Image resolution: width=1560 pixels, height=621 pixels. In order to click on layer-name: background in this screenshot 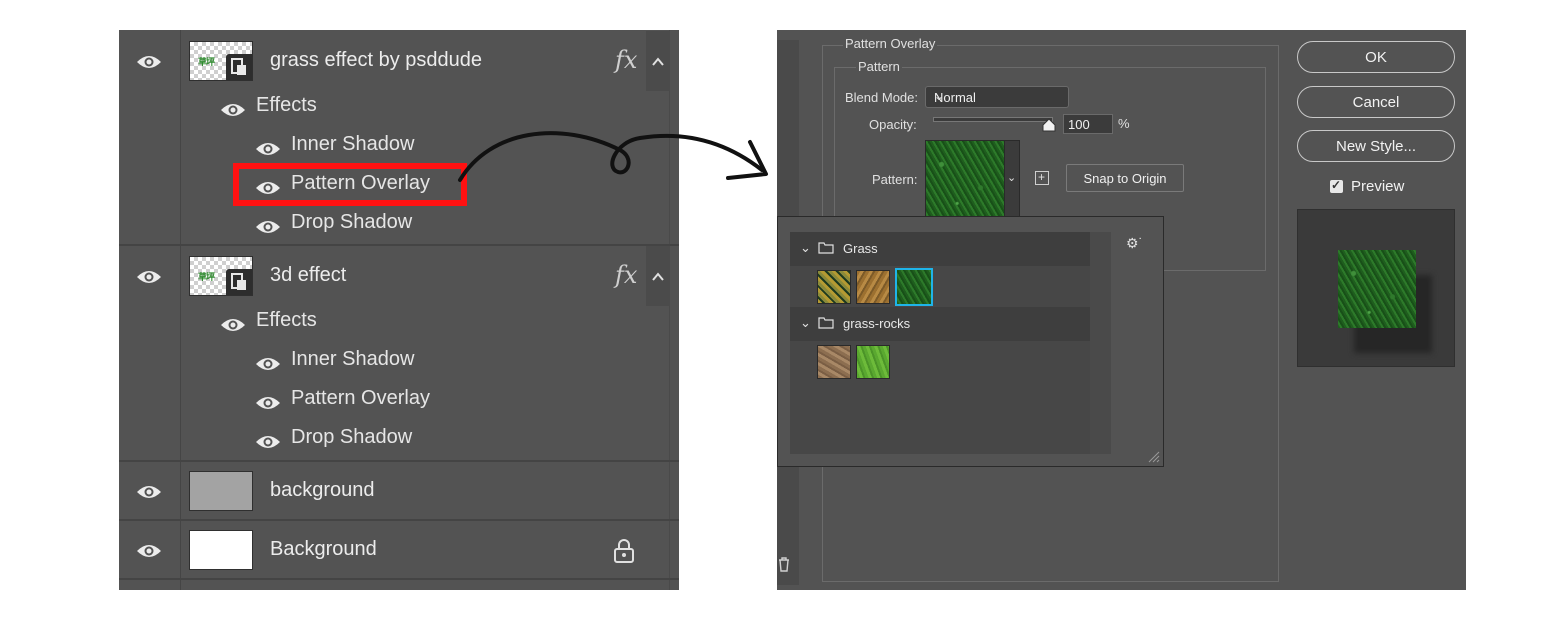, I will do `click(322, 490)`.